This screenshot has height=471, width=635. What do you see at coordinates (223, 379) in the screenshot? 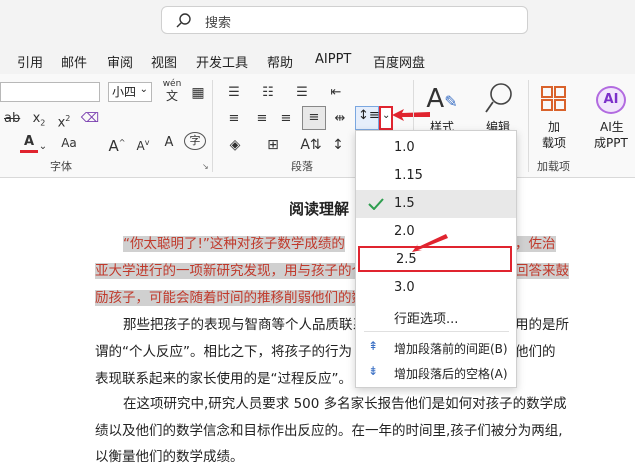
I see `paragraph-line: 表现联系起来的家长使用的是“过程反应”。` at bounding box center [223, 379].